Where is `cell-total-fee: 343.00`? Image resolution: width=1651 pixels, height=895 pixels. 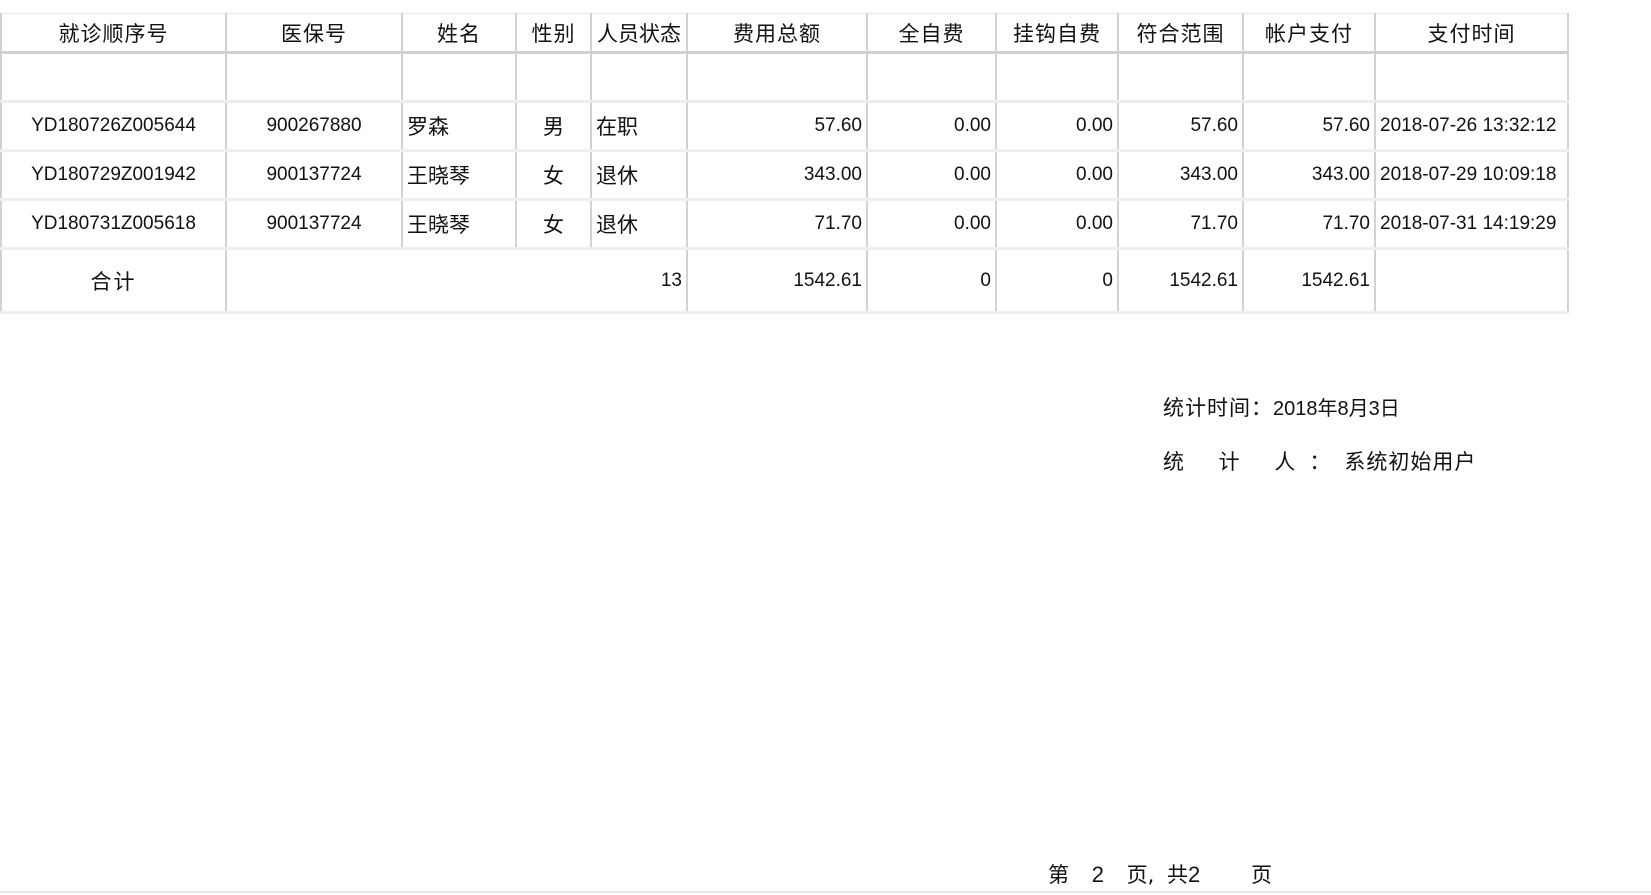 cell-total-fee: 343.00 is located at coordinates (777, 175).